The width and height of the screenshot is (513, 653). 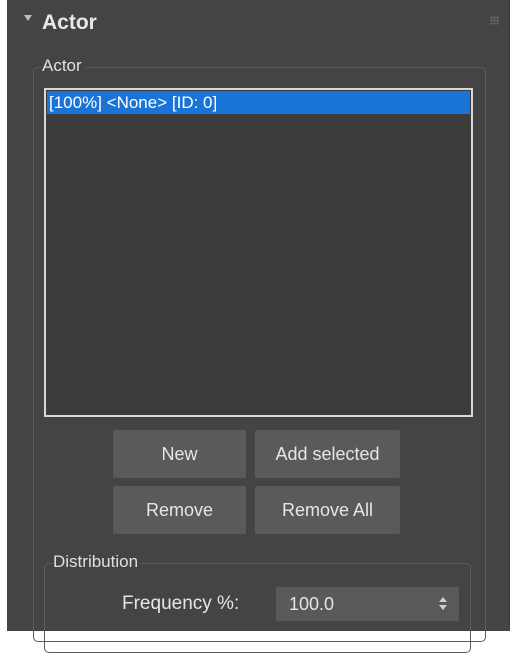 I want to click on spinner-down-icon, so click(x=443, y=607).